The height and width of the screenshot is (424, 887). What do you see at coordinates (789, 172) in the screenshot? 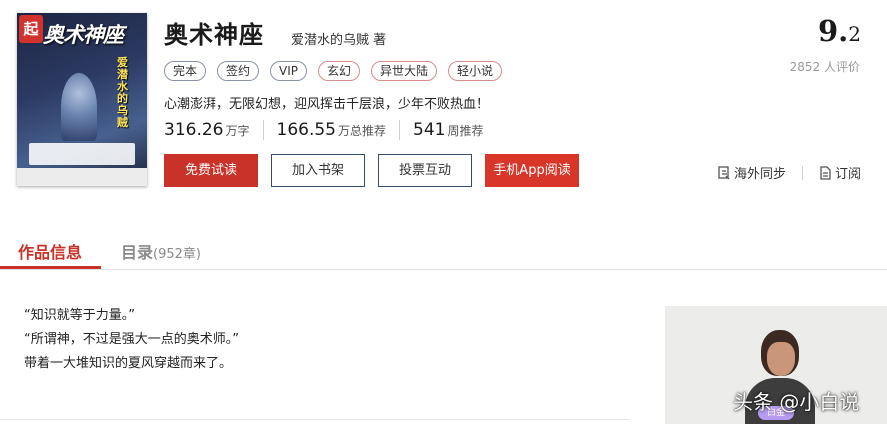
I see `side-links: 海外同步 订阅` at bounding box center [789, 172].